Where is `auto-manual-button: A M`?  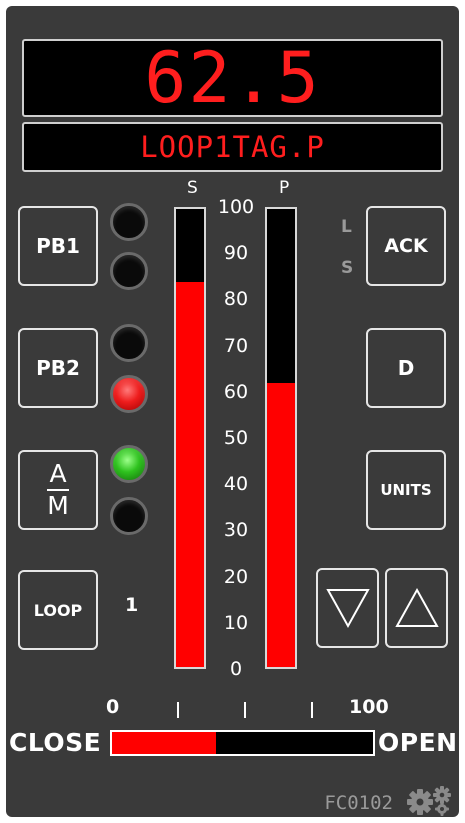
auto-manual-button: A M is located at coordinates (58, 490).